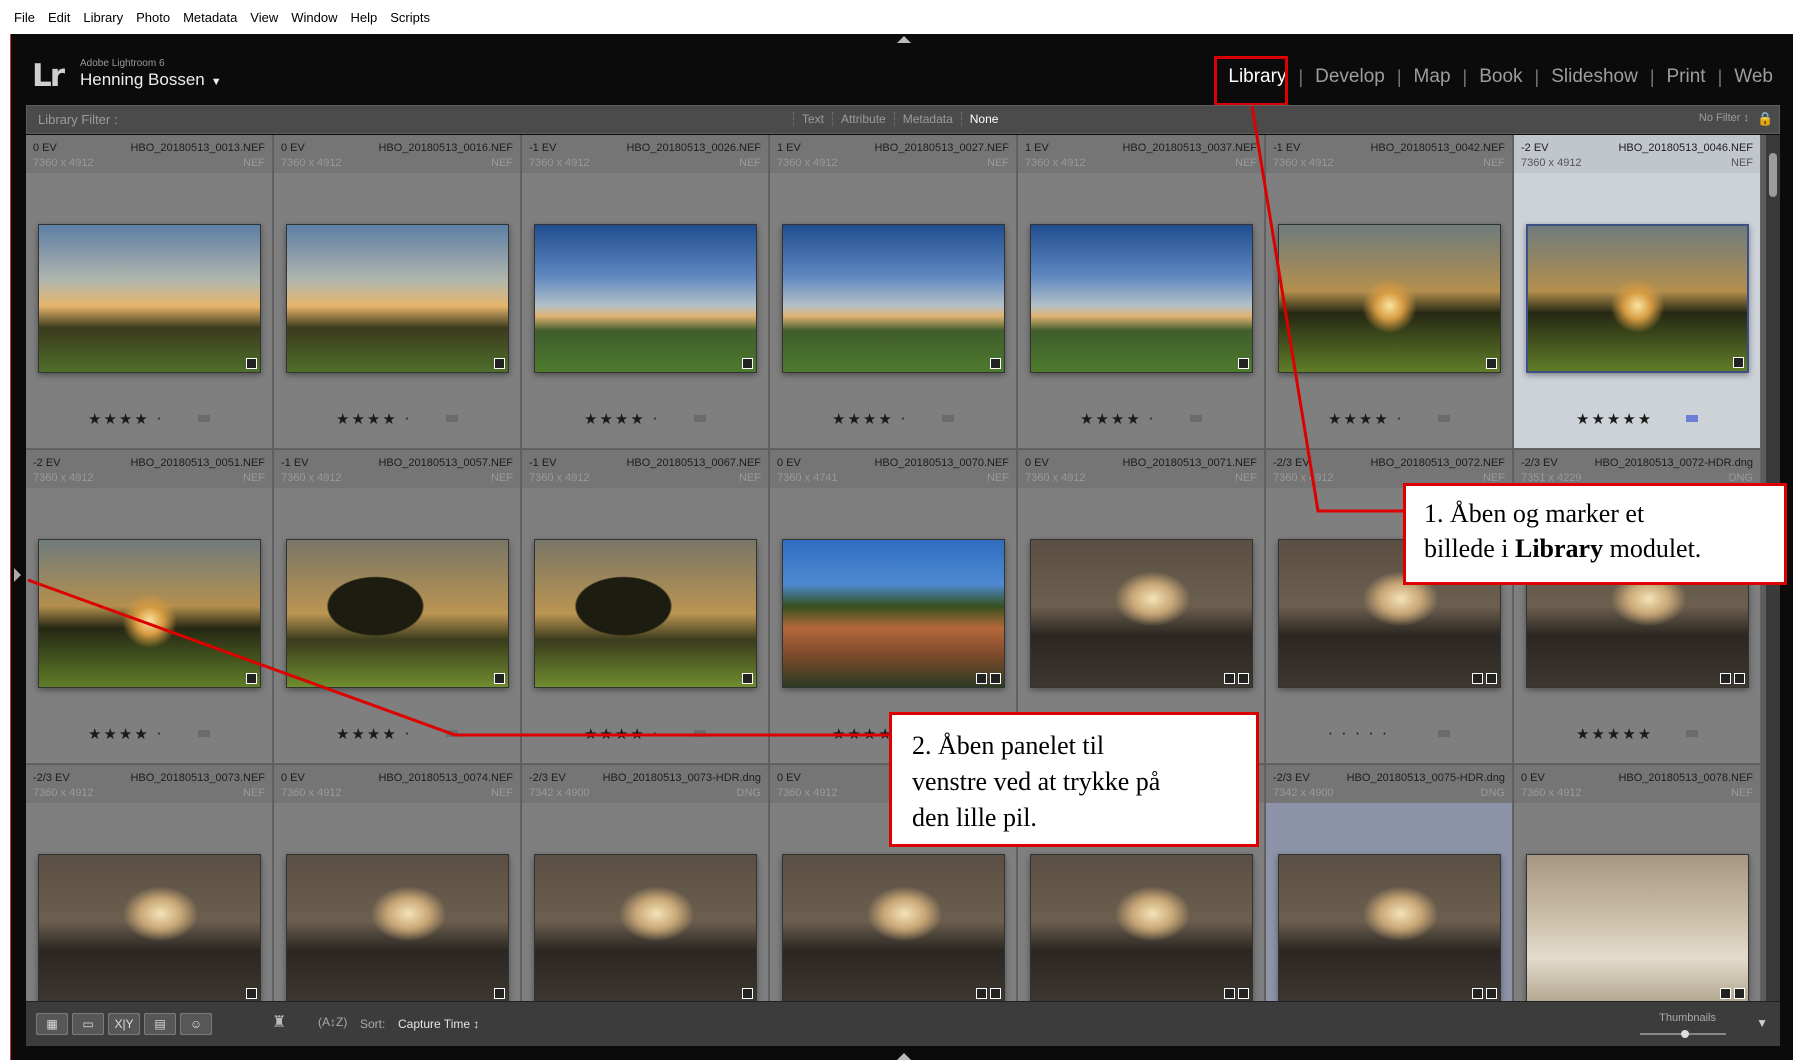  What do you see at coordinates (904, 39) in the screenshot?
I see `top-panel-toggle-icon` at bounding box center [904, 39].